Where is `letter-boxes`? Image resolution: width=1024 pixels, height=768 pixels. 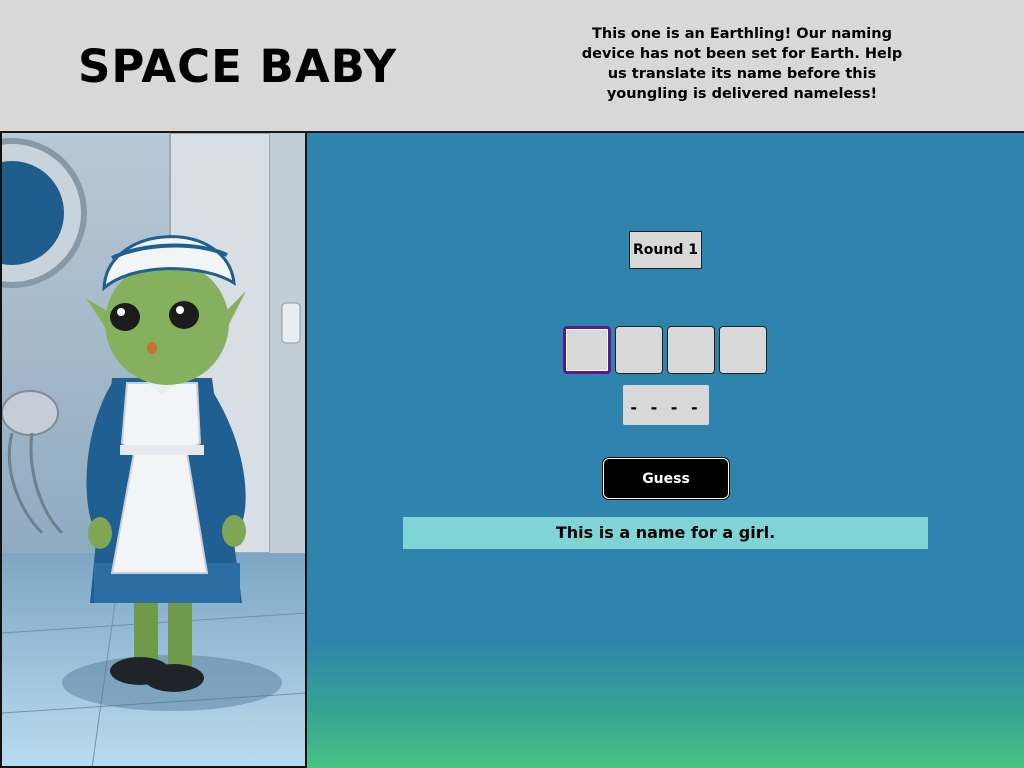
letter-boxes is located at coordinates (665, 350).